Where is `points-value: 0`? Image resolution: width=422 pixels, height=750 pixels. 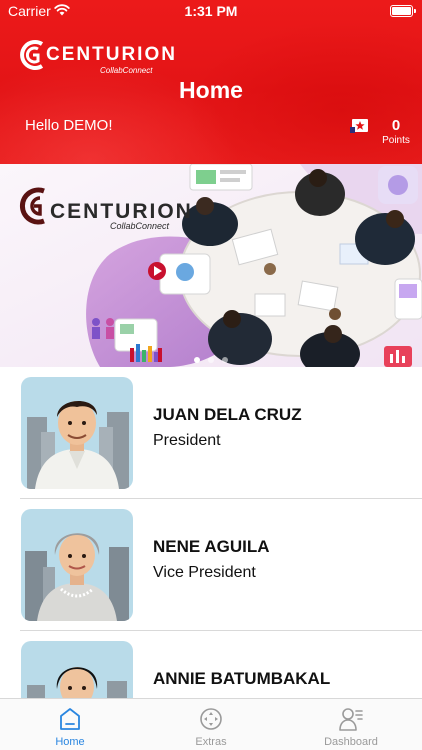 points-value: 0 is located at coordinates (396, 125).